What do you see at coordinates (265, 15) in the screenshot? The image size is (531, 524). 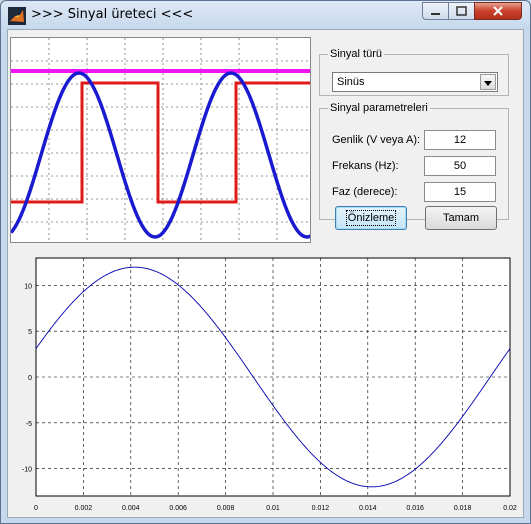 I see `title-bar: >>> Sinyal üreteci <<<` at bounding box center [265, 15].